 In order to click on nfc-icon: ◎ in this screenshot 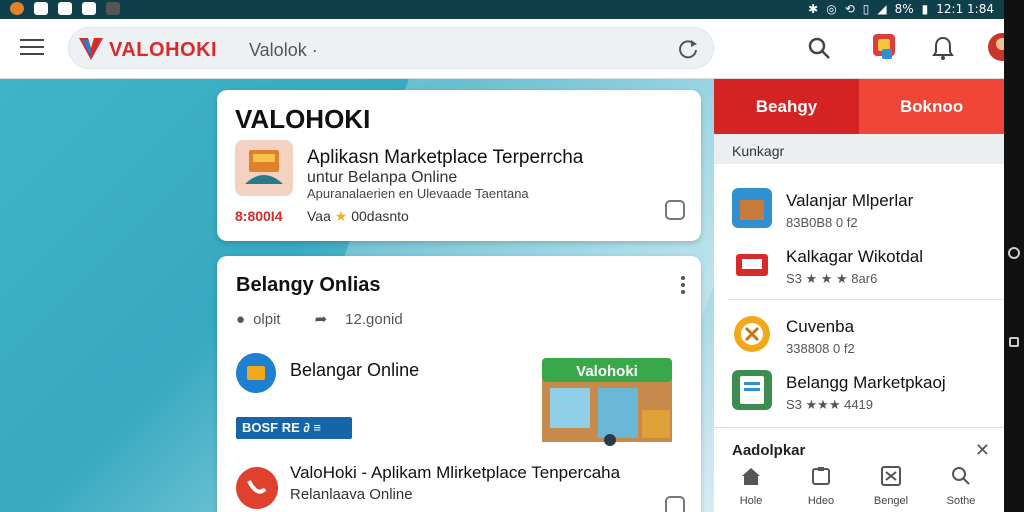, I will do `click(831, 9)`.